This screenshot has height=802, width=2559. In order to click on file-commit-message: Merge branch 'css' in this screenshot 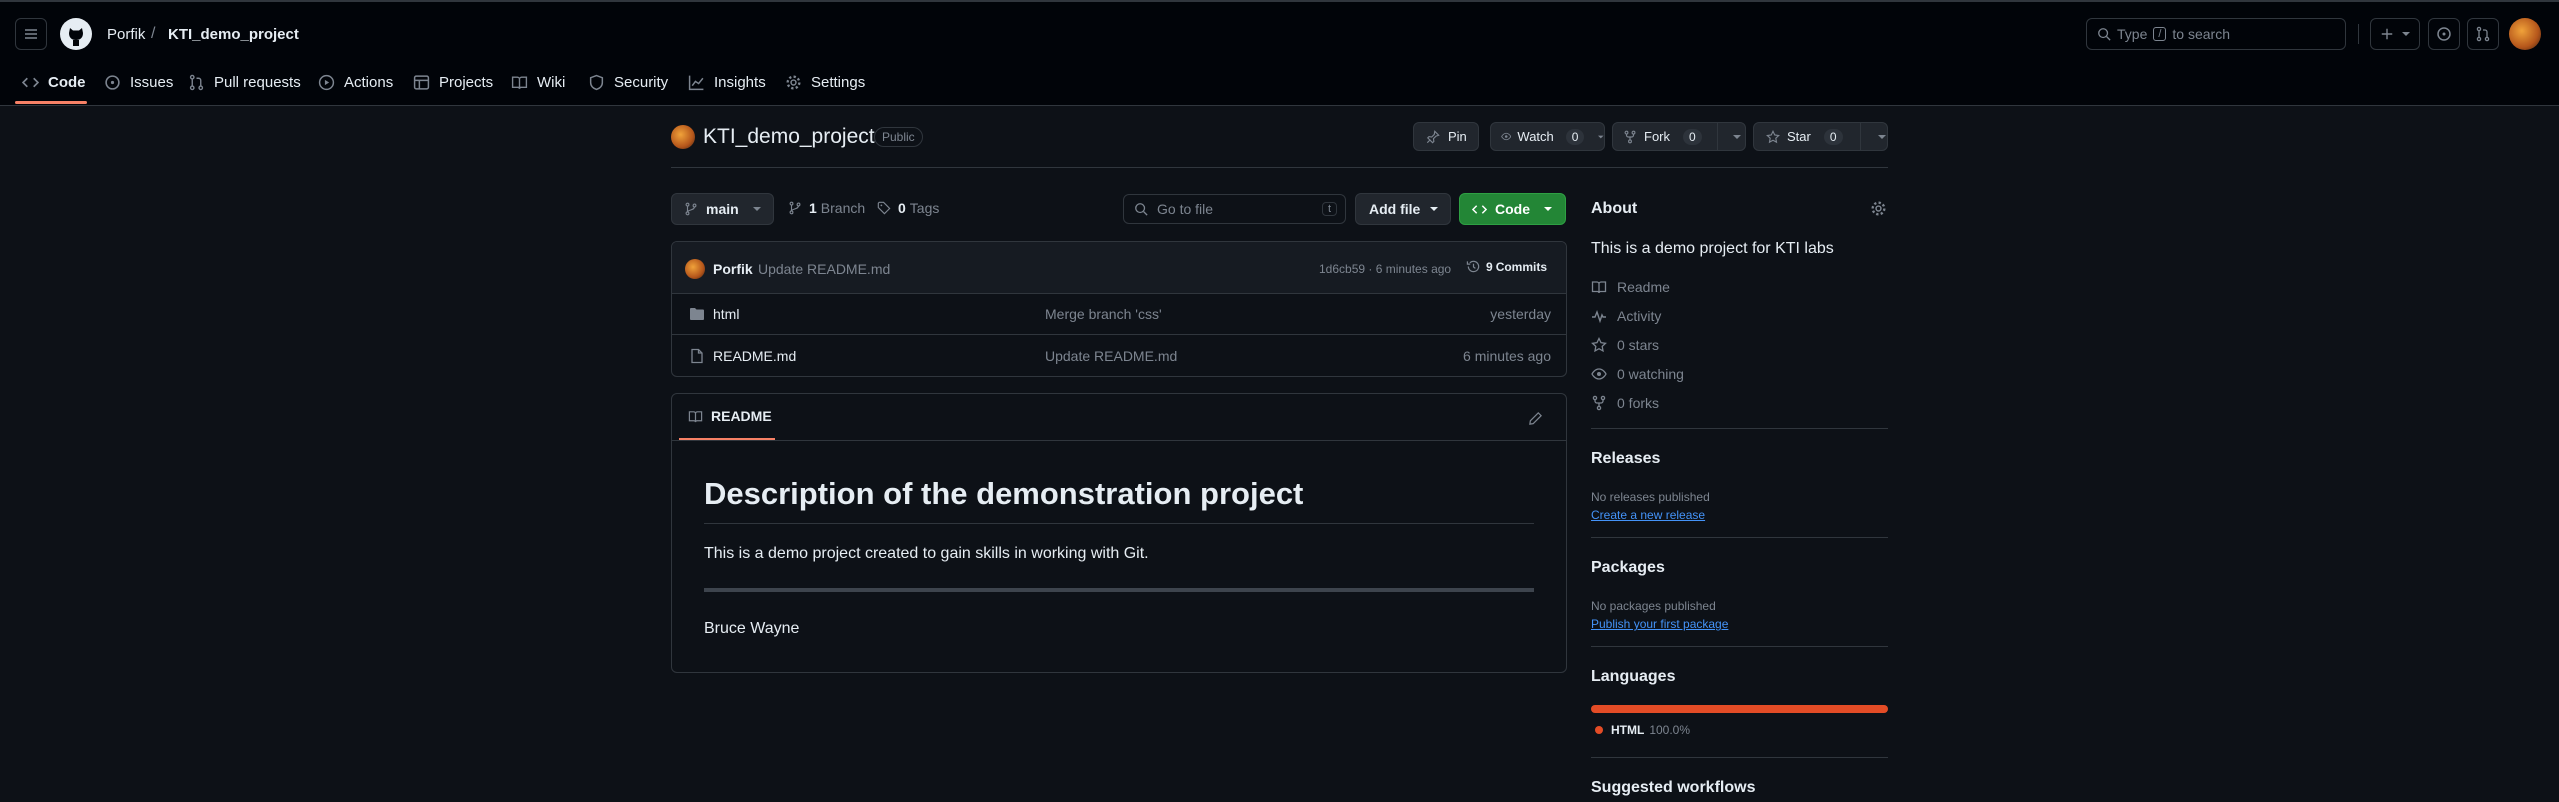, I will do `click(1103, 314)`.